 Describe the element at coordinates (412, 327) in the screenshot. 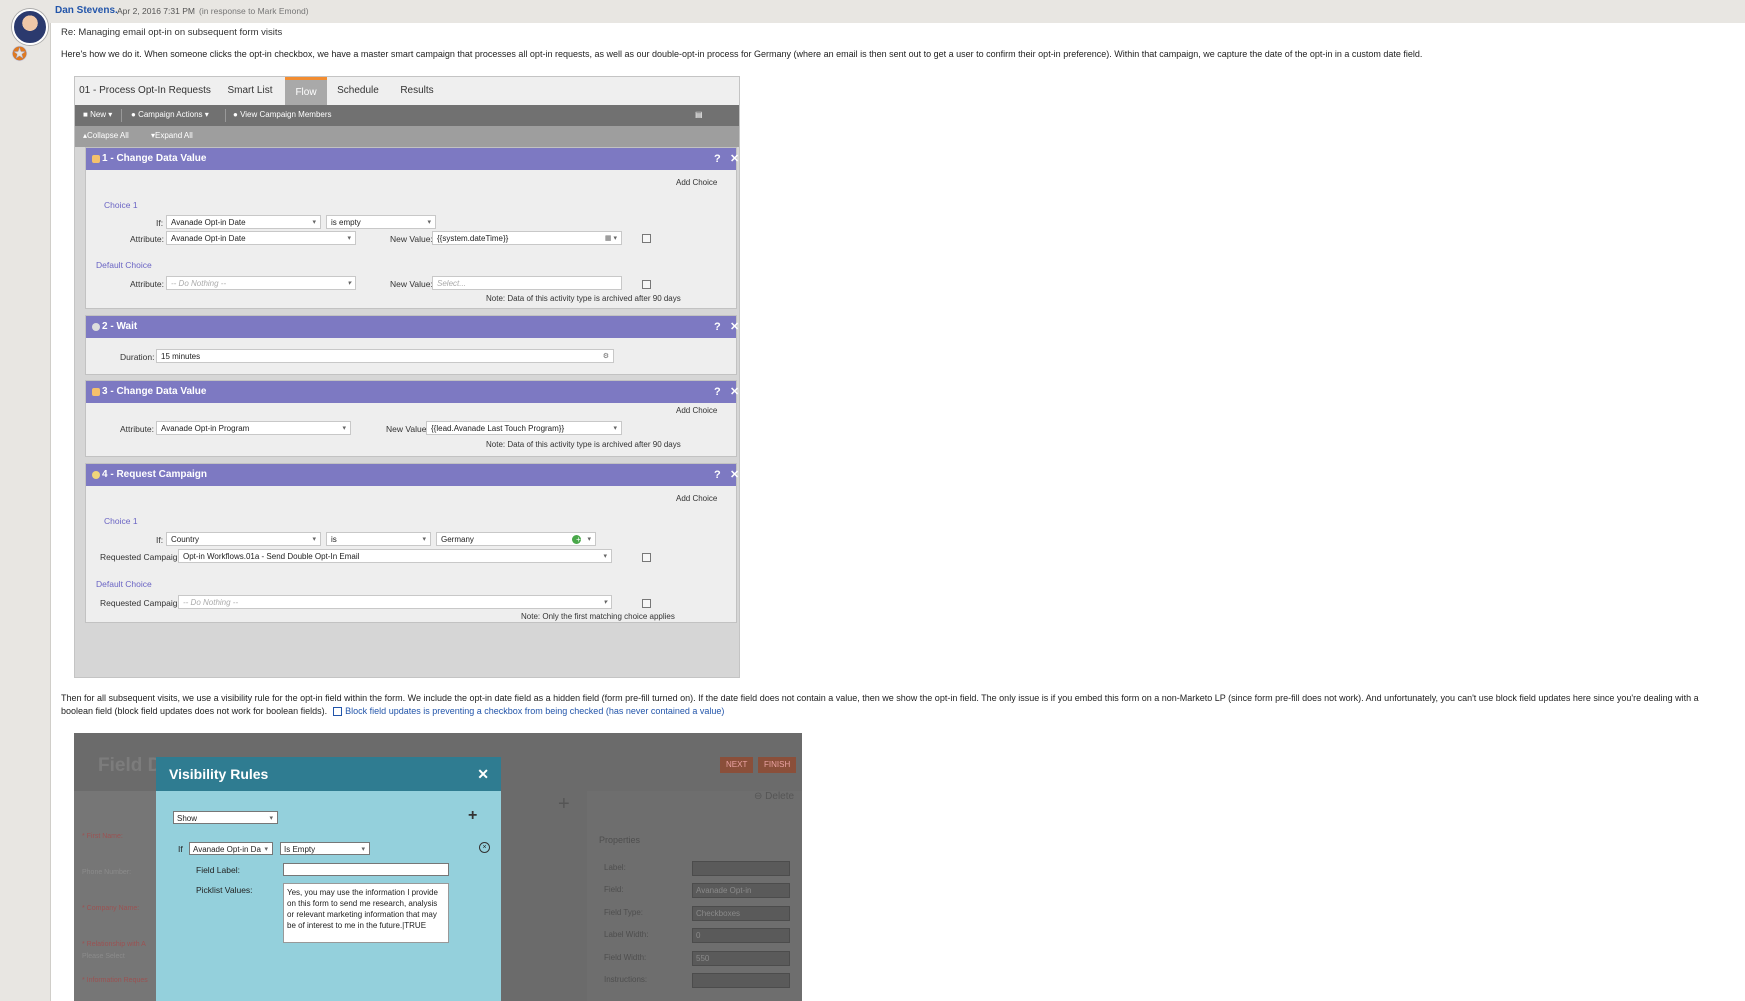

I see `step-header: 2 - Wait ? ✕` at that location.